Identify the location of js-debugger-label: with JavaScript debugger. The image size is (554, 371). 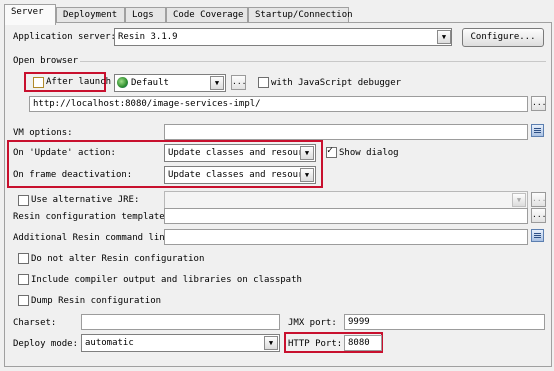
(336, 83).